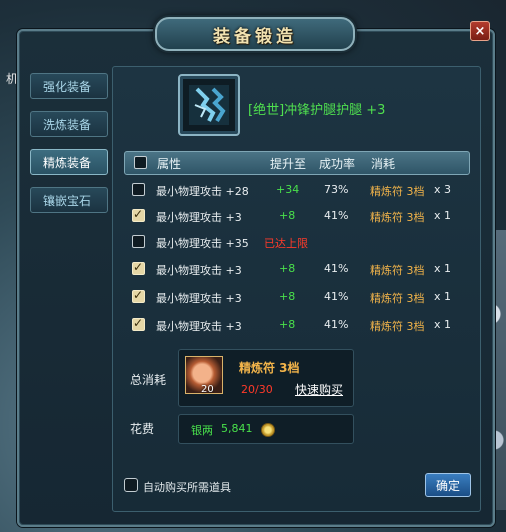 The image size is (506, 532). I want to click on confirm-button: 确定, so click(448, 485).